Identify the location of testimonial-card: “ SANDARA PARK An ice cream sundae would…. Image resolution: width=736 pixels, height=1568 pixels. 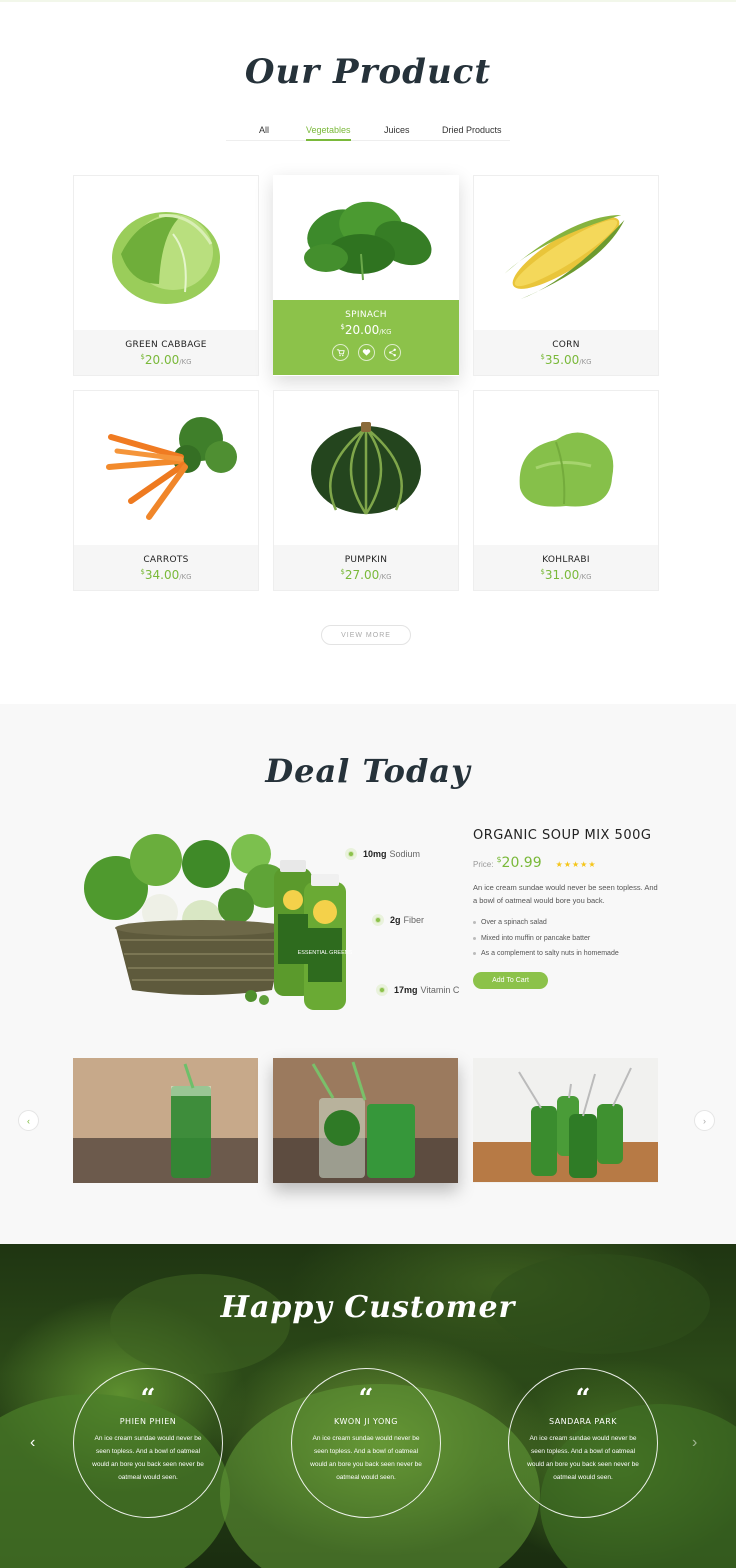
(583, 1443).